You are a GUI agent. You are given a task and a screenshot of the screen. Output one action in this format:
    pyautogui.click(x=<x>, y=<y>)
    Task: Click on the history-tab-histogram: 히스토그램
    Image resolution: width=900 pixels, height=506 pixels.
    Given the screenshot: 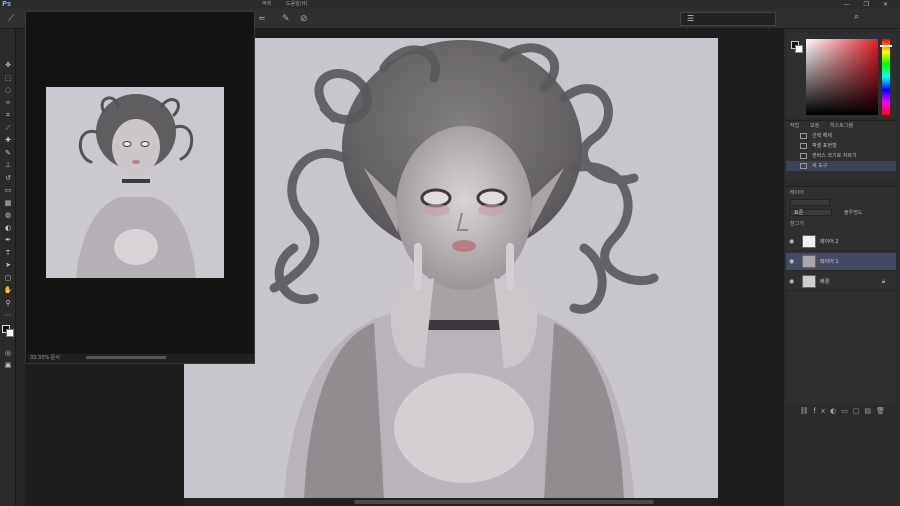 What is the action you would take?
    pyautogui.click(x=841, y=125)
    